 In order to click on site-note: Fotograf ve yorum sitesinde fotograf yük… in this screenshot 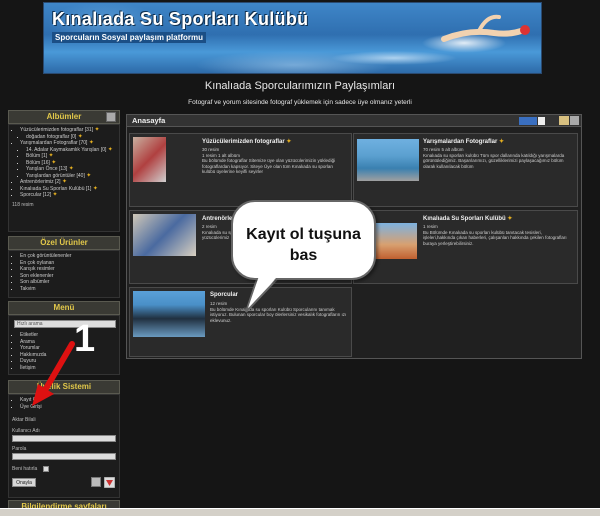, I will do `click(300, 102)`.